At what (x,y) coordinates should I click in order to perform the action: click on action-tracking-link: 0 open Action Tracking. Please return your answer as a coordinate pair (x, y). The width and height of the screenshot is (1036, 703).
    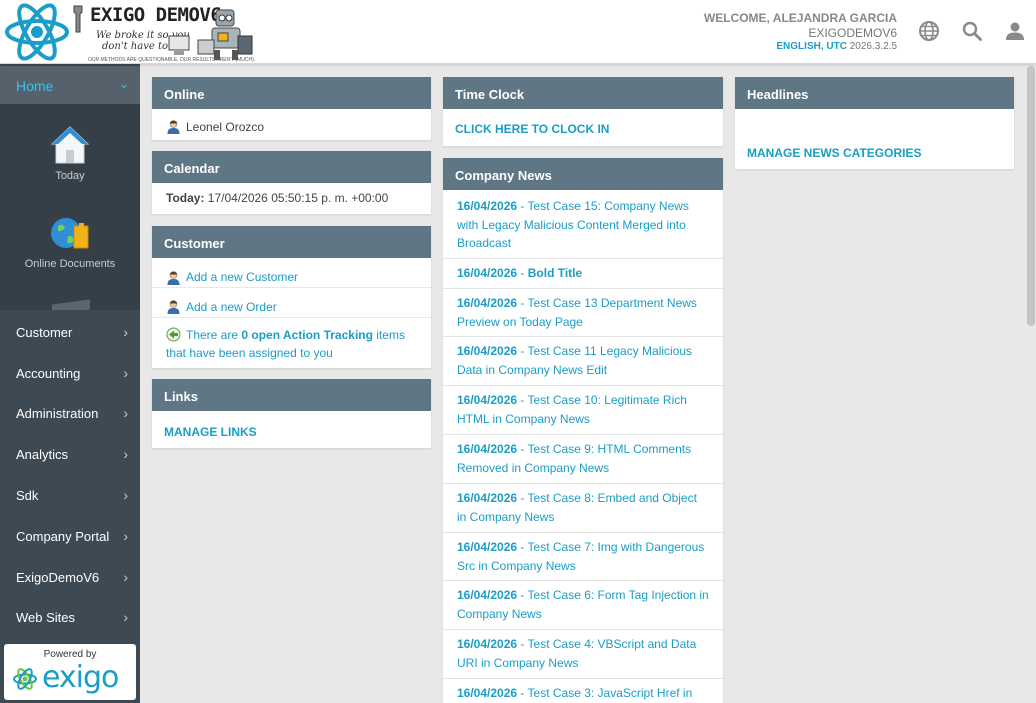
    Looking at the image, I should click on (307, 335).